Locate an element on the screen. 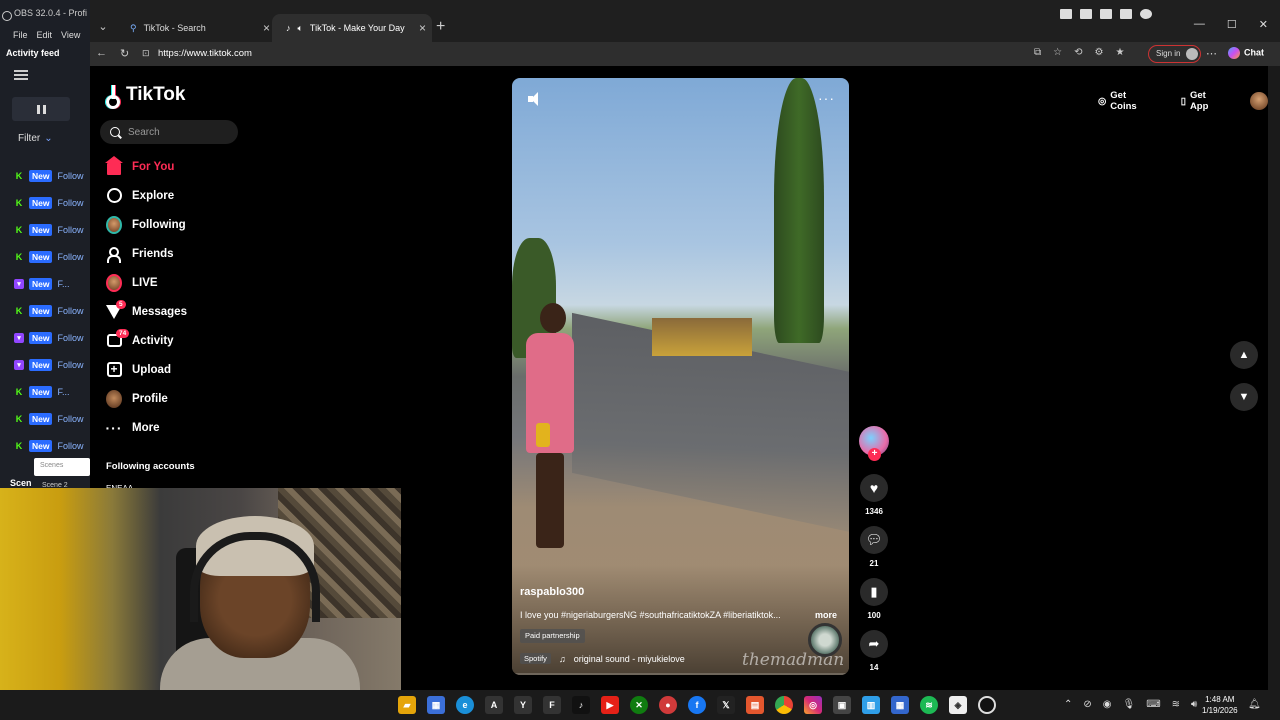  tiktok-app-icon: ♪ is located at coordinates (581, 705).